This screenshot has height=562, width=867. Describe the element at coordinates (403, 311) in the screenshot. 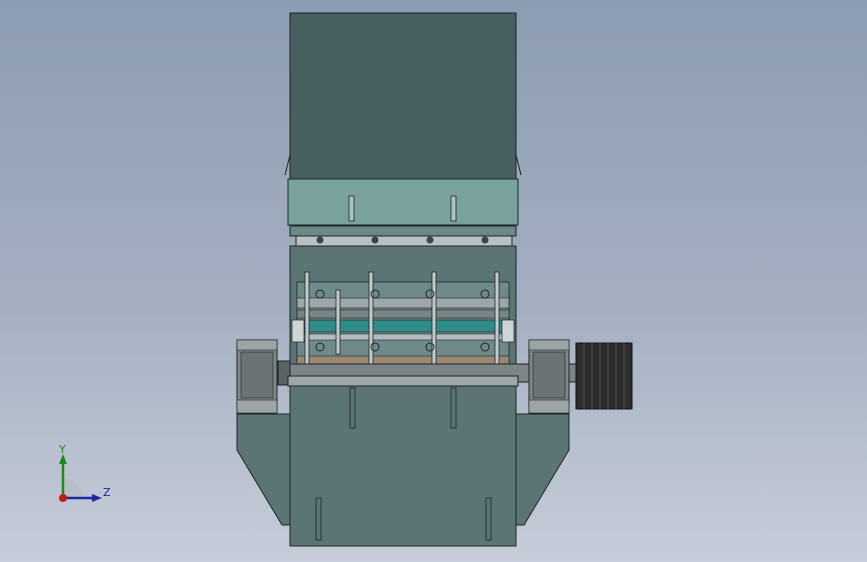

I see `crushing-chamber` at that location.